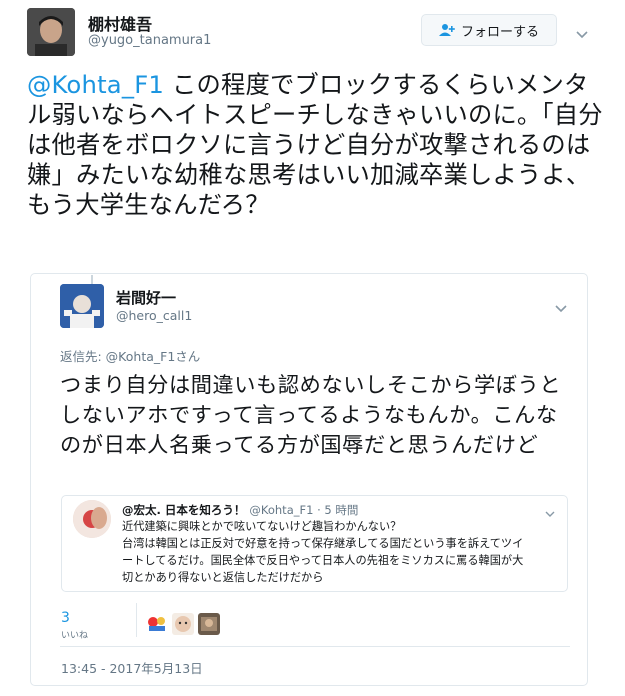 This screenshot has width=625, height=696. I want to click on quoted-author-handle: @hero_call1, so click(154, 315).